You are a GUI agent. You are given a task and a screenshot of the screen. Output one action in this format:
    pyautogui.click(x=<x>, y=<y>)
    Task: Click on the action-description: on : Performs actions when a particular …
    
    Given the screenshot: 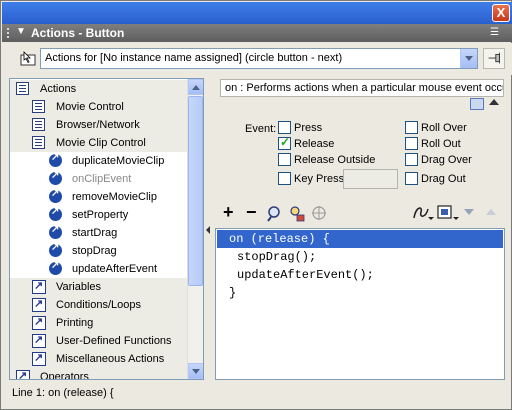 What is the action you would take?
    pyautogui.click(x=362, y=88)
    